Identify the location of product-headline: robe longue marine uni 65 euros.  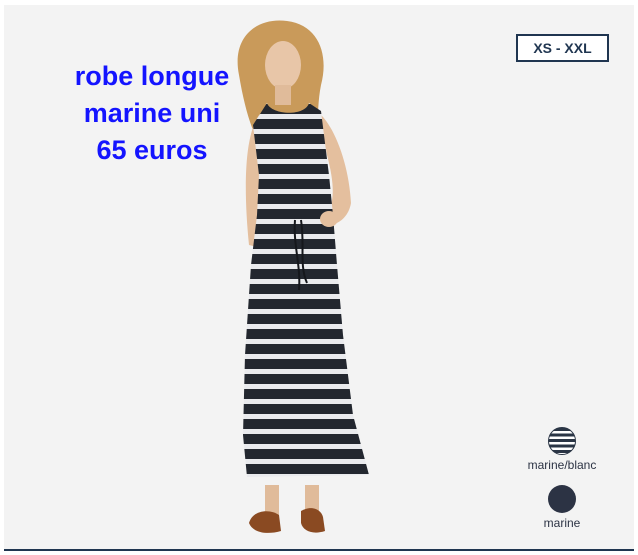
(152, 113).